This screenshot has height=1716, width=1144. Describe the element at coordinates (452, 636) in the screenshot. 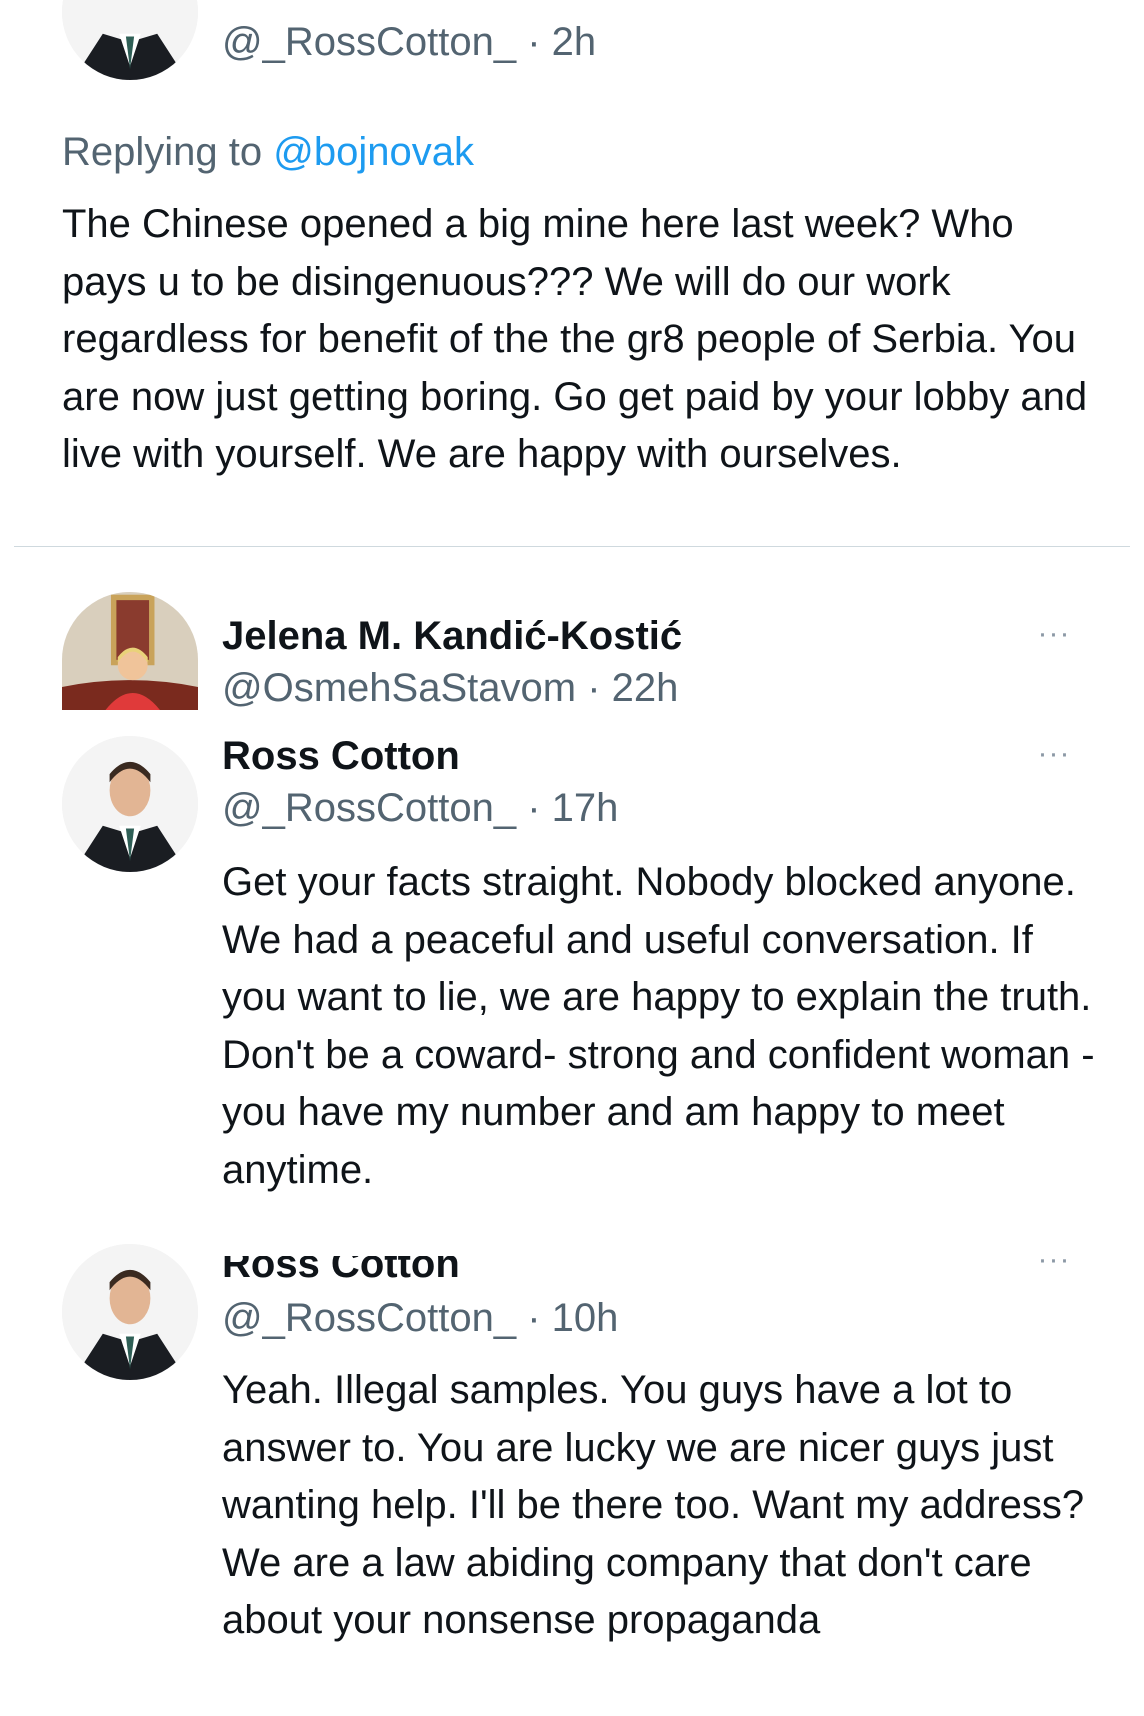

I see `tweet-2-author-name: Jelena M. Kandić-Kostić` at that location.